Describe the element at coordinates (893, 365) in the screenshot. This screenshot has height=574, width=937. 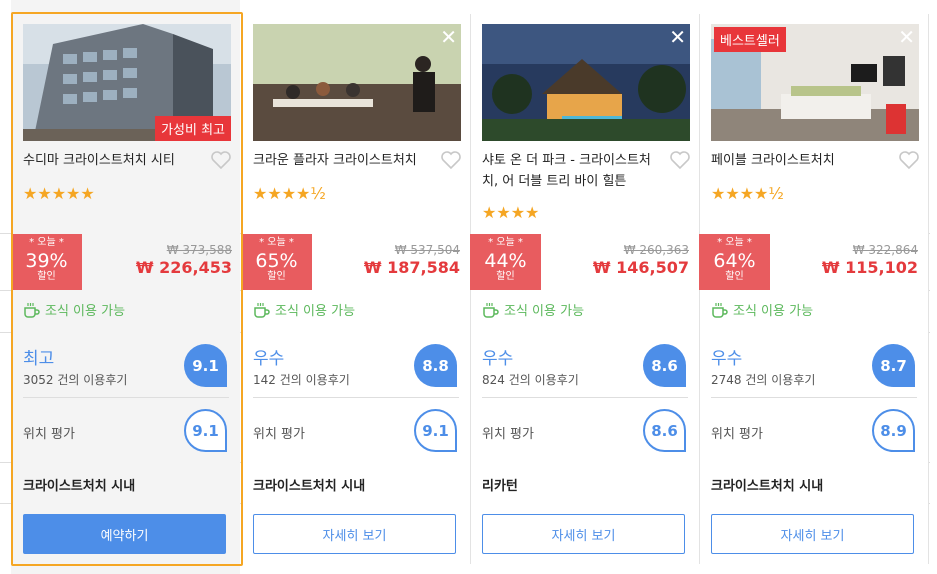
I see `review-score: 8.7` at that location.